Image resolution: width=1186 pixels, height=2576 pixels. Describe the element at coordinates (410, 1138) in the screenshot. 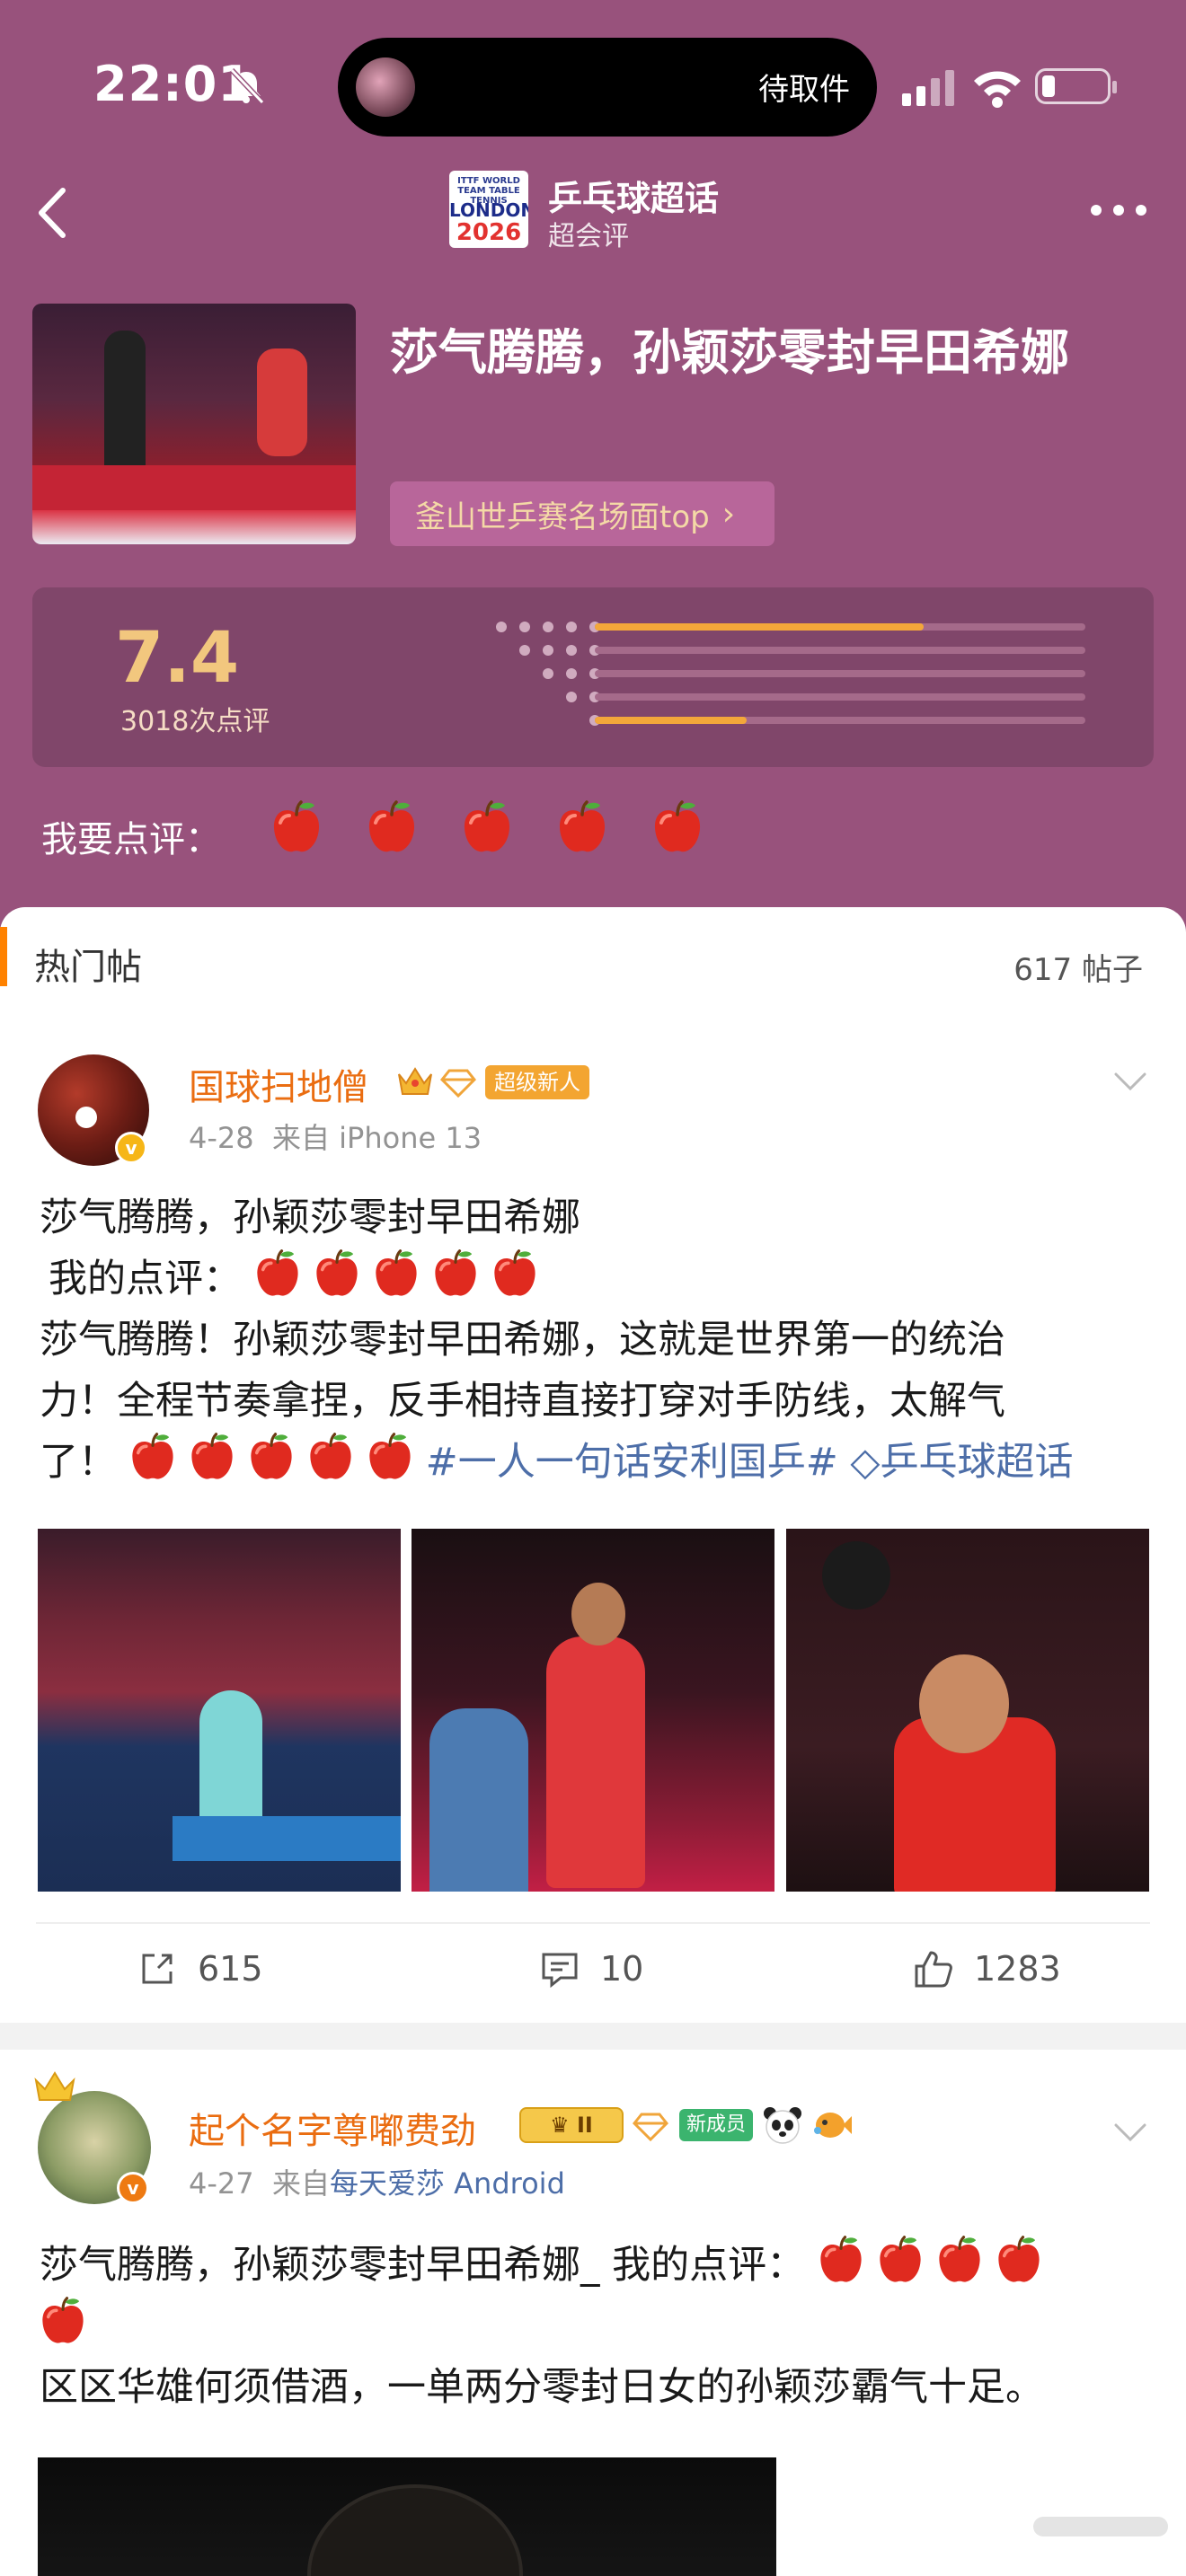

I see `post-source: iPhone 13` at that location.